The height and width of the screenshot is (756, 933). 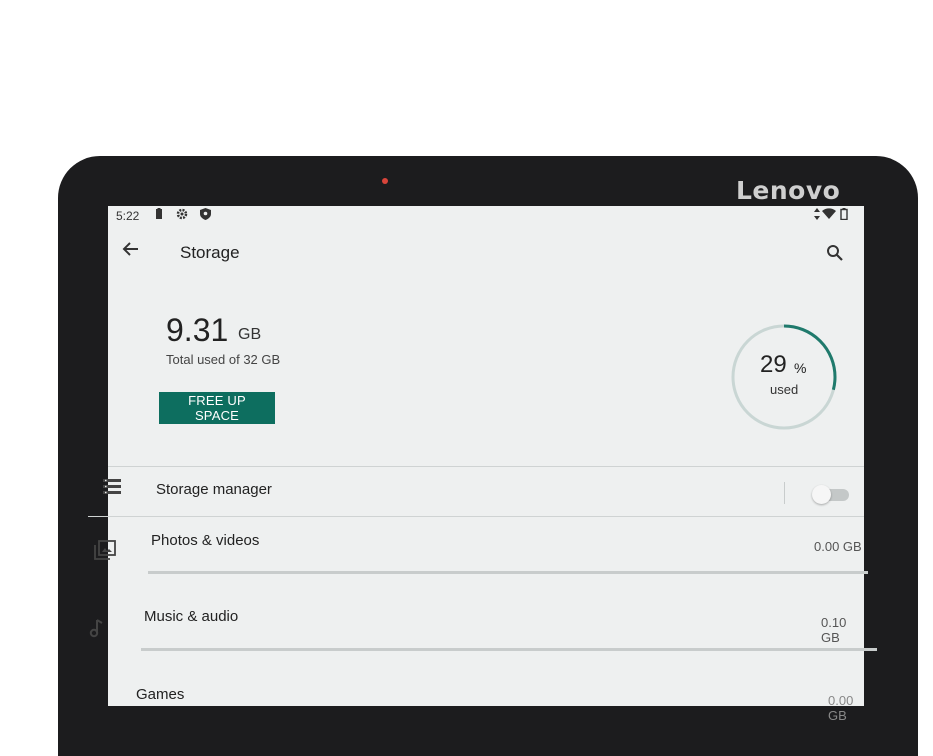 What do you see at coordinates (509, 649) in the screenshot?
I see `category-bar-music` at bounding box center [509, 649].